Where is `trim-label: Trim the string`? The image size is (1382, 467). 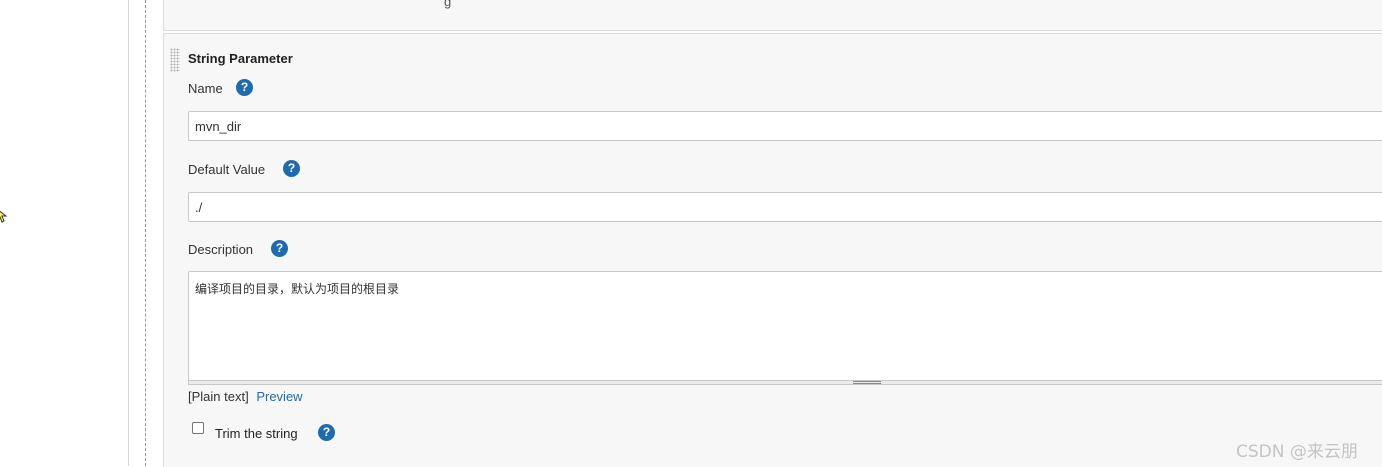 trim-label: Trim the string is located at coordinates (256, 433).